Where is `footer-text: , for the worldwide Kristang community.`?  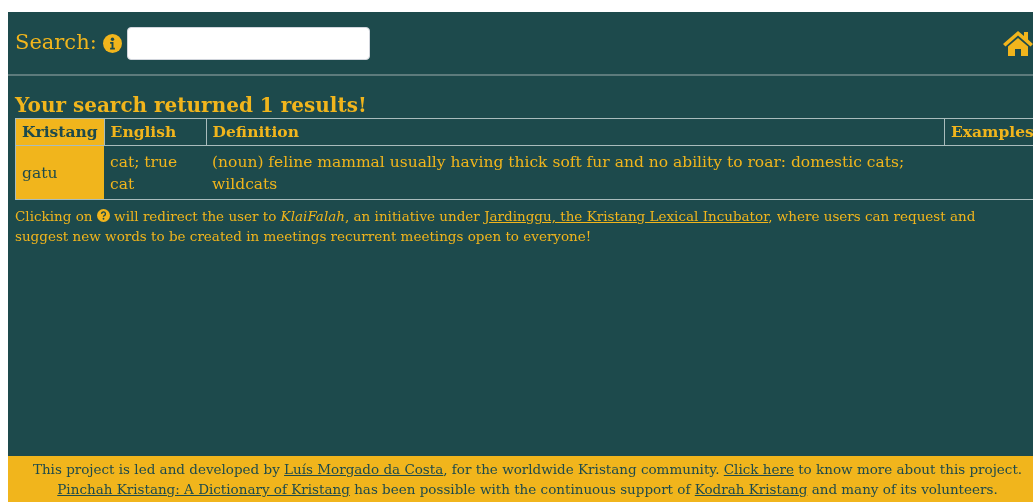 footer-text: , for the worldwide Kristang community. is located at coordinates (581, 469).